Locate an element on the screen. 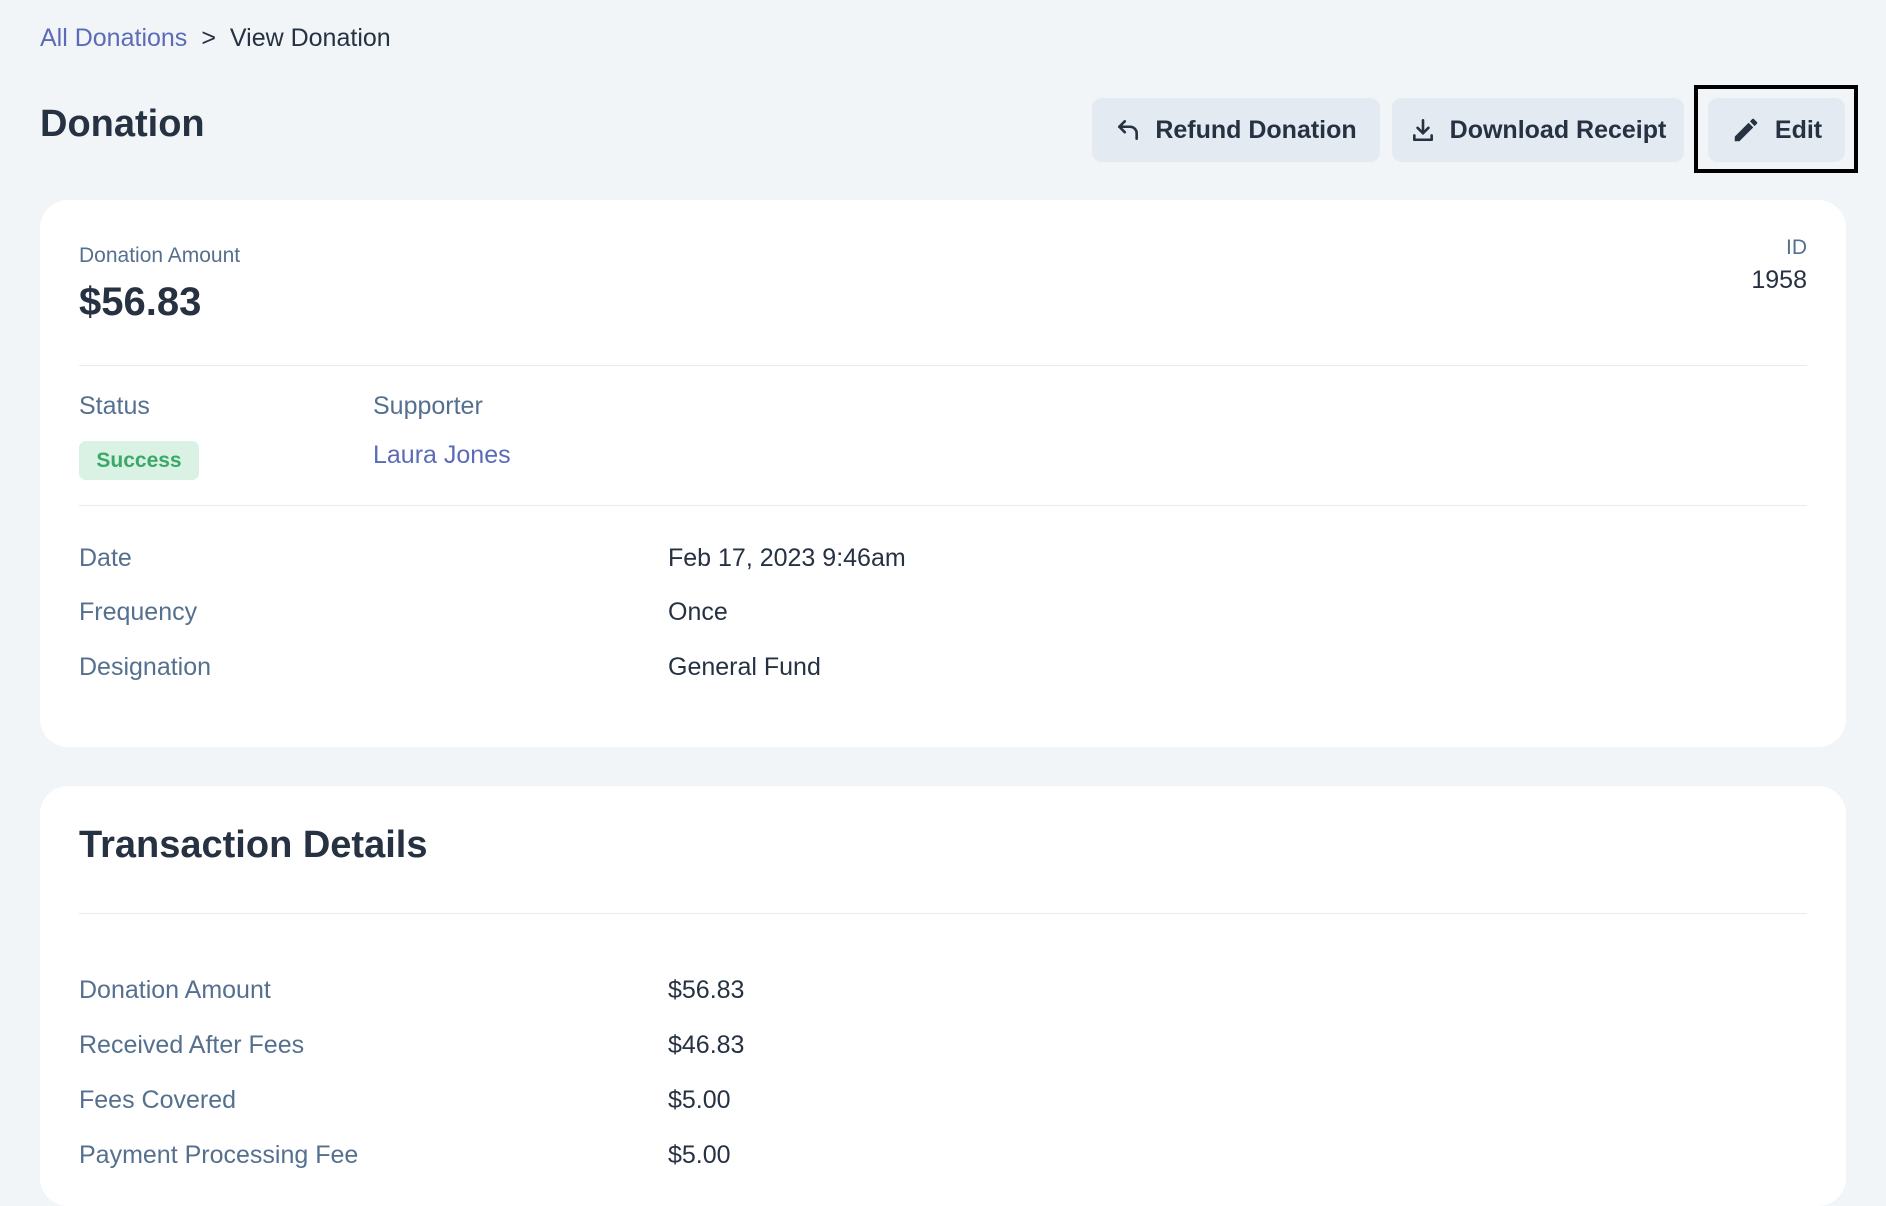  download-receipt-button: Download Receipt is located at coordinates (1538, 130).